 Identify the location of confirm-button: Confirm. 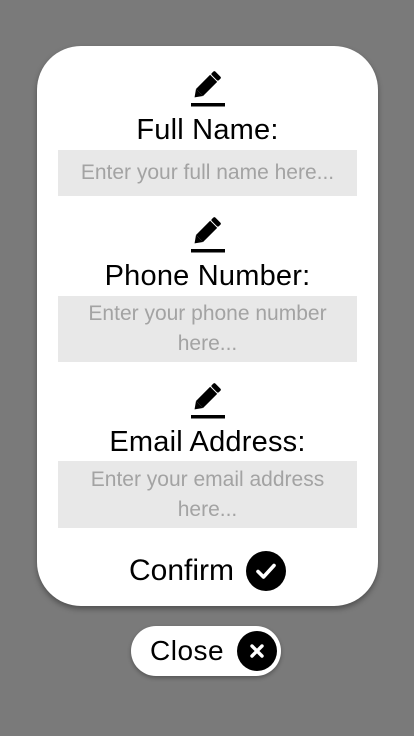
(207, 571).